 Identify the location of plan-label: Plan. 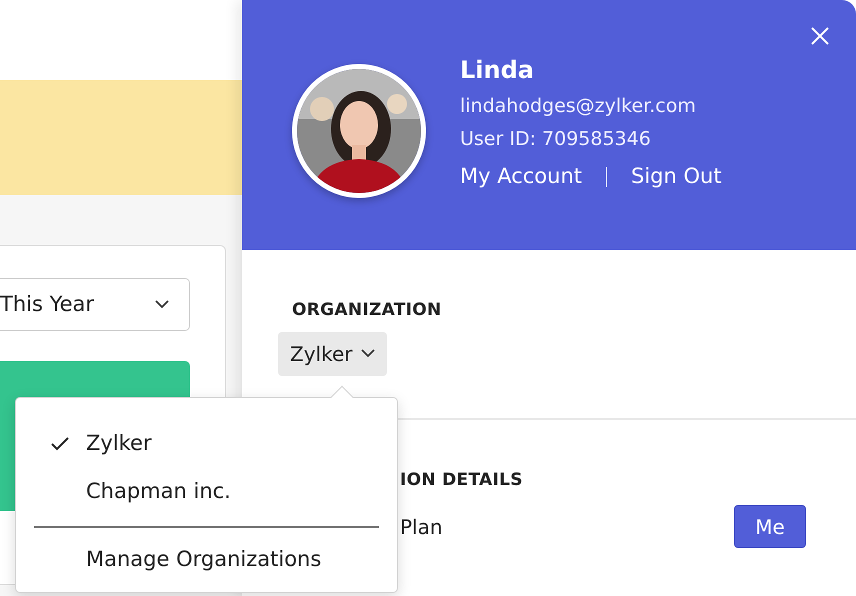
(421, 527).